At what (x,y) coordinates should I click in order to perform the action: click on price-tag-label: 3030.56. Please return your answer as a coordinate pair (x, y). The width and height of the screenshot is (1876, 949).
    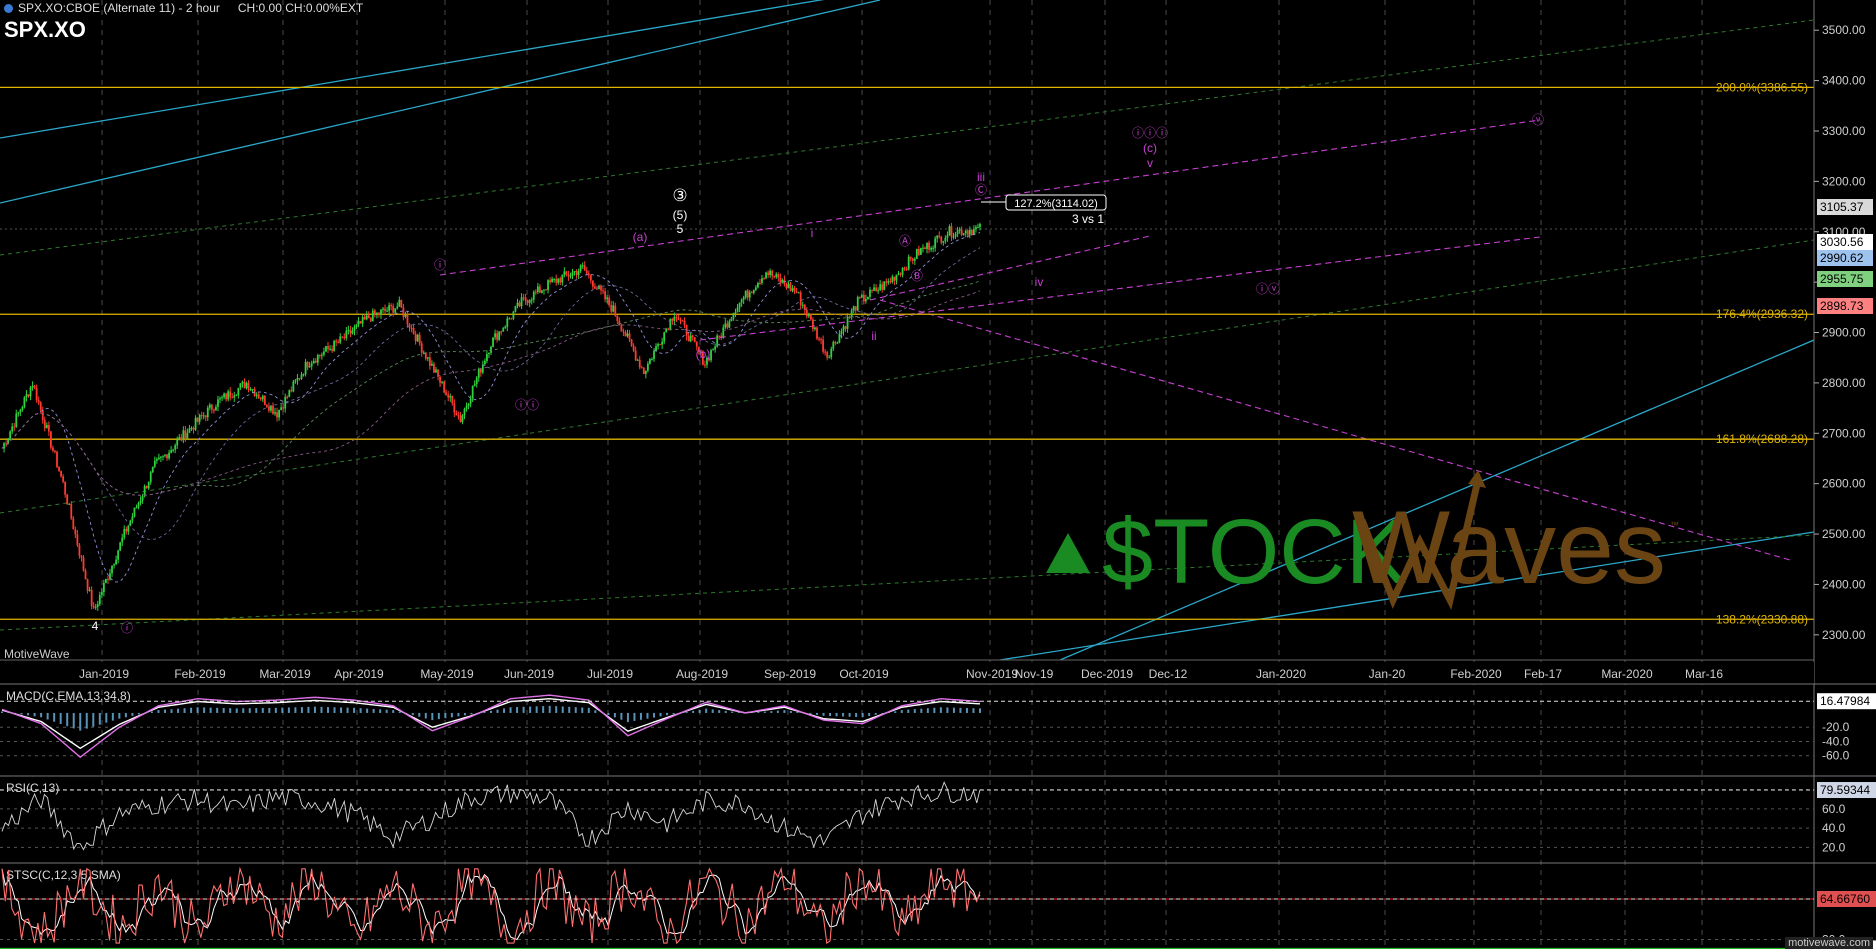
    Looking at the image, I should click on (1842, 242).